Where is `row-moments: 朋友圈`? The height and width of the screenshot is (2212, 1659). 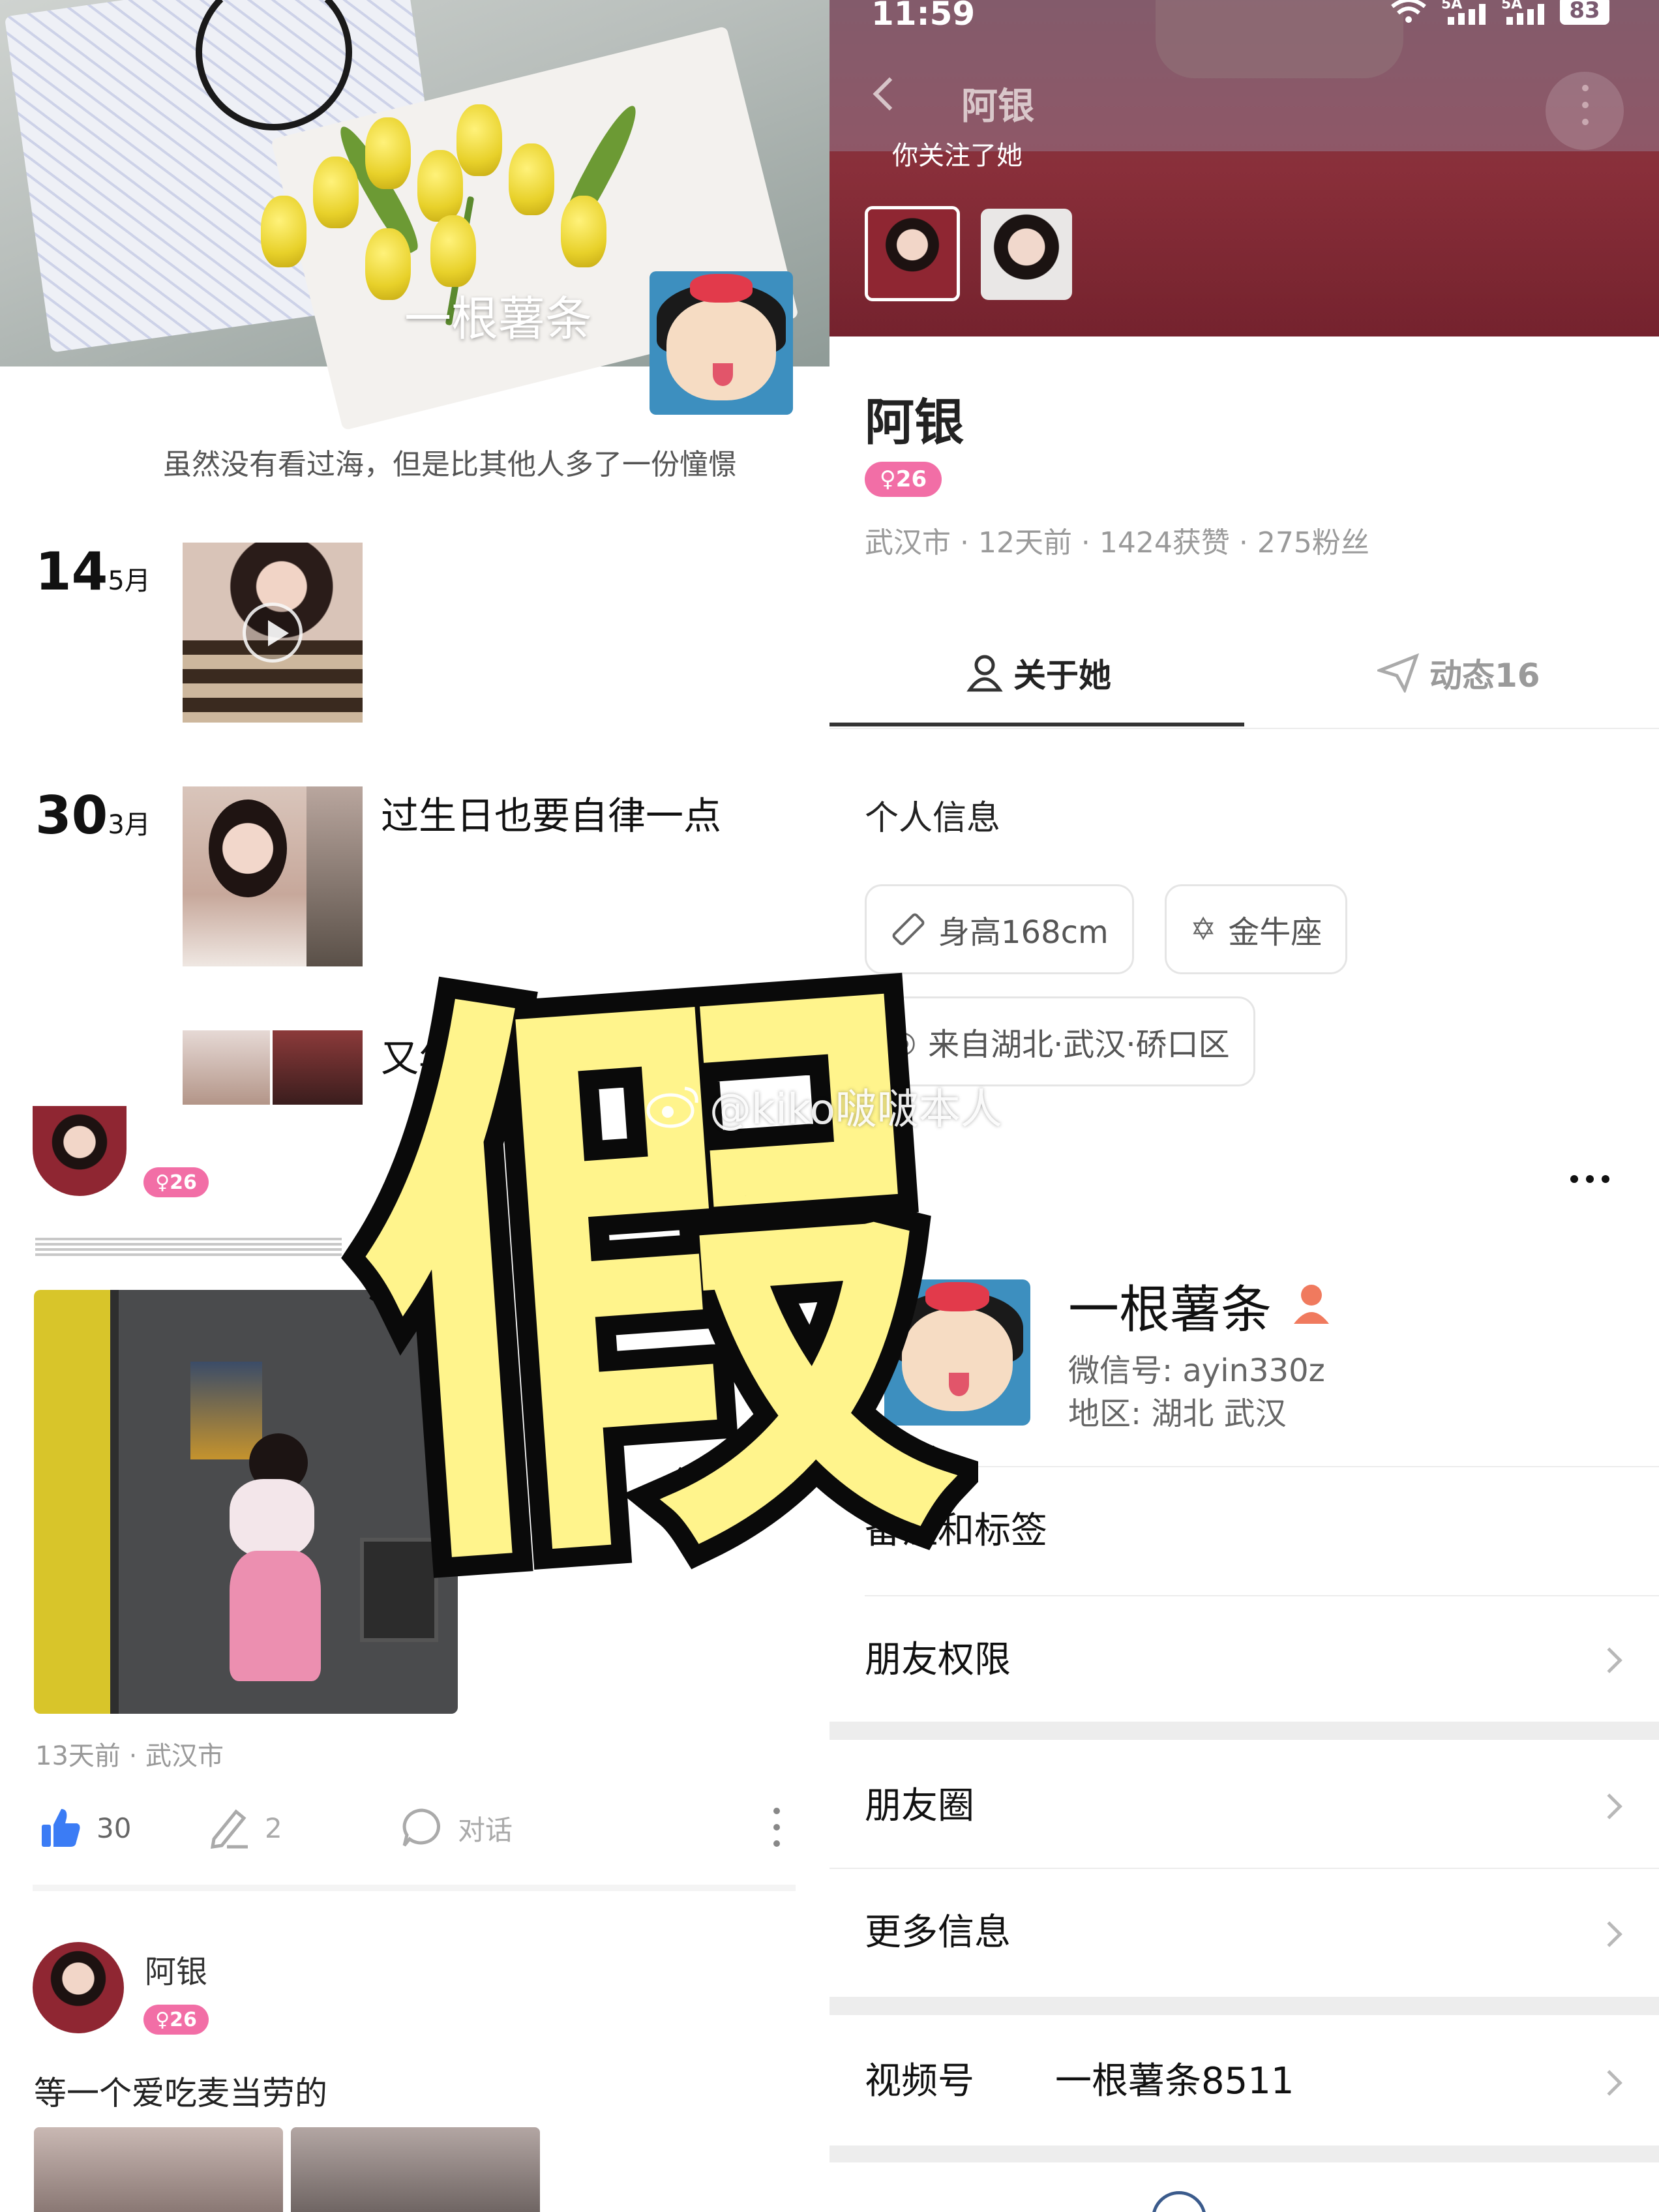
row-moments: 朋友圈 is located at coordinates (1244, 1804).